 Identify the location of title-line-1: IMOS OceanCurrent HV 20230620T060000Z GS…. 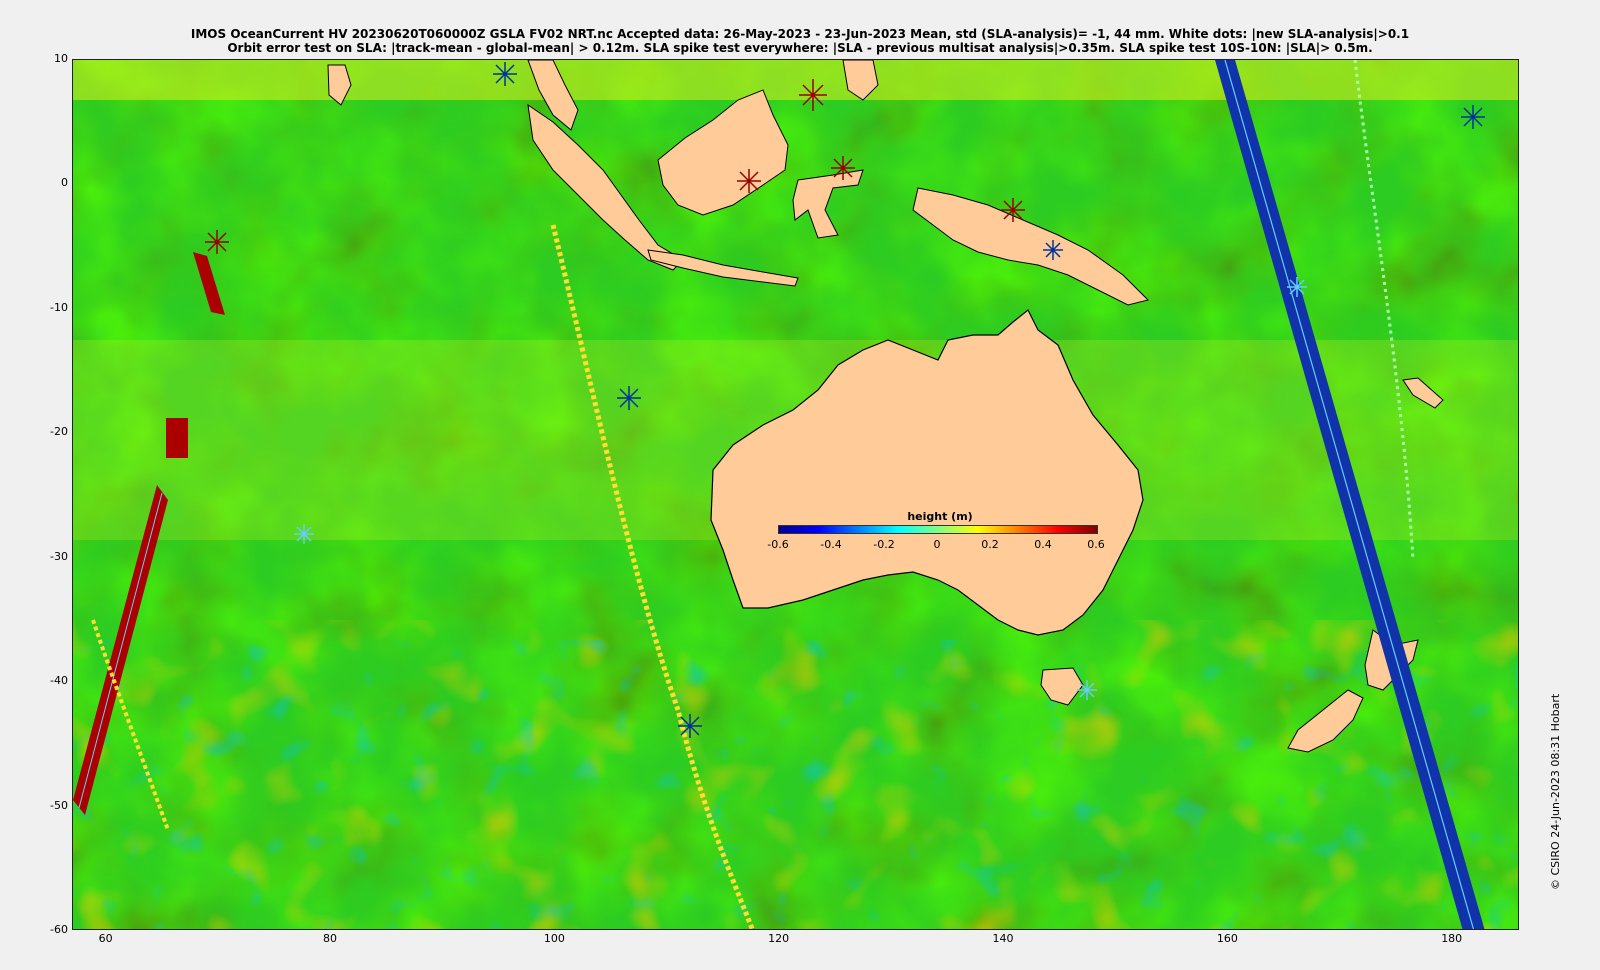
(800, 34).